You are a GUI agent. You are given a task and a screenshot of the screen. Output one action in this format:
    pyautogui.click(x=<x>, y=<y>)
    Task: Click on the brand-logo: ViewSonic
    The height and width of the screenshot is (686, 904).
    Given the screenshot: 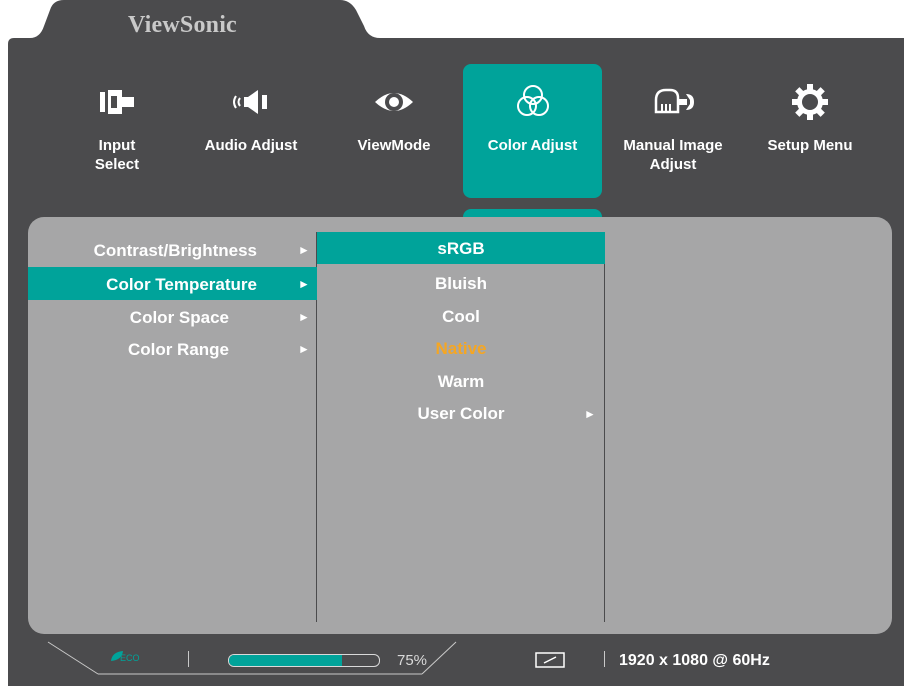 What is the action you would take?
    pyautogui.click(x=182, y=25)
    